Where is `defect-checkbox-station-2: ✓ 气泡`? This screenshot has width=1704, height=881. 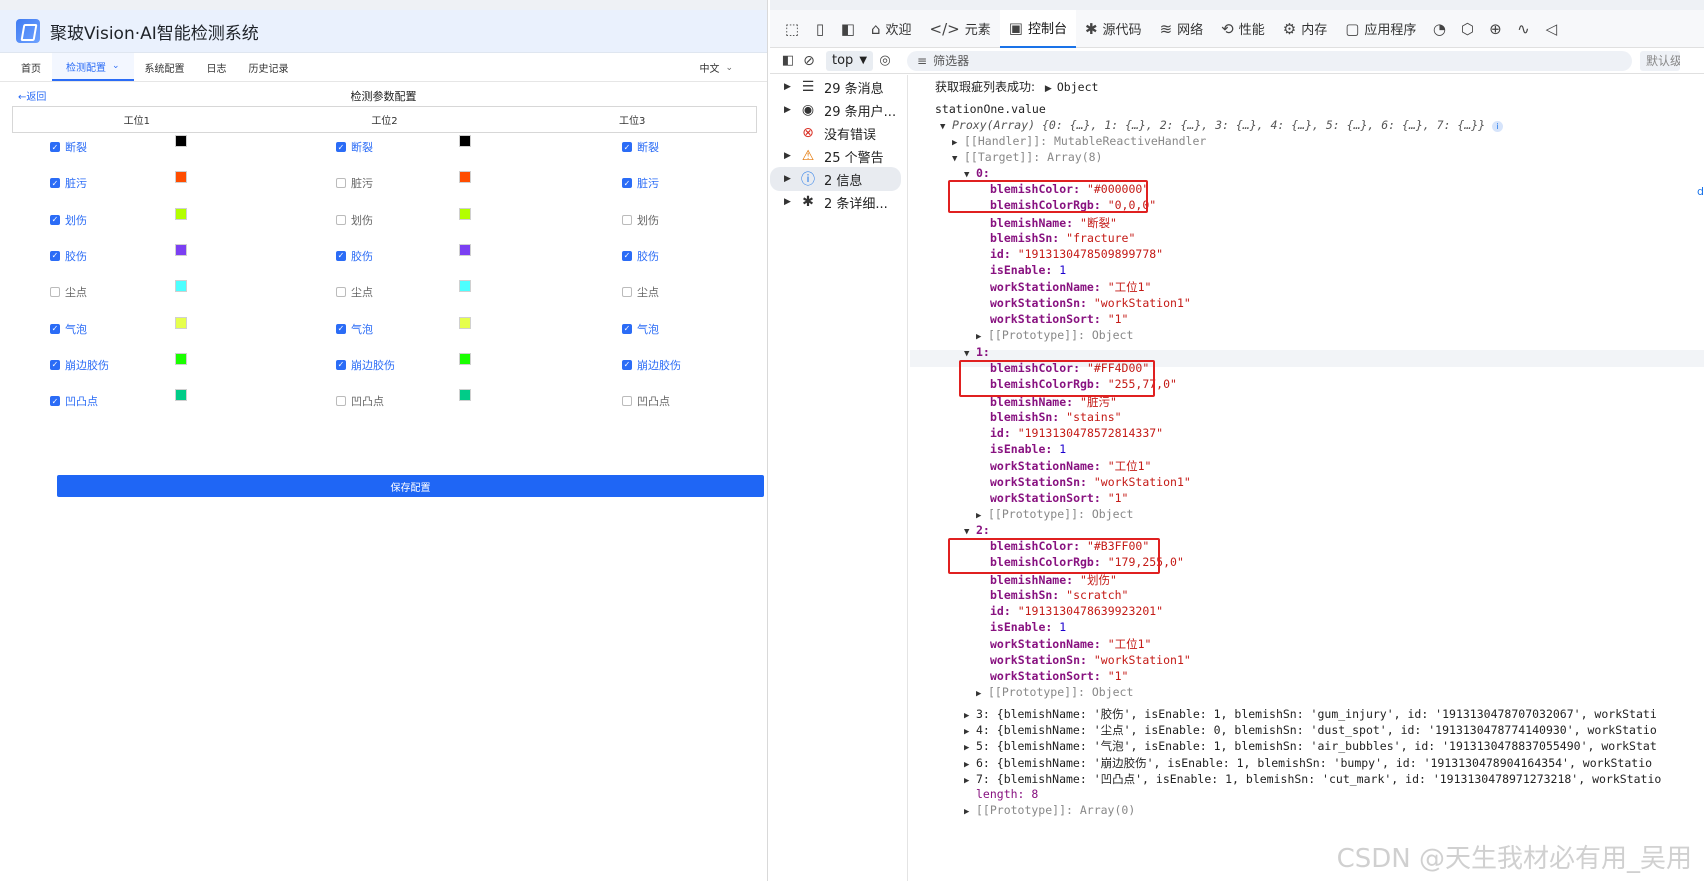 defect-checkbox-station-2: ✓ 气泡 is located at coordinates (354, 329).